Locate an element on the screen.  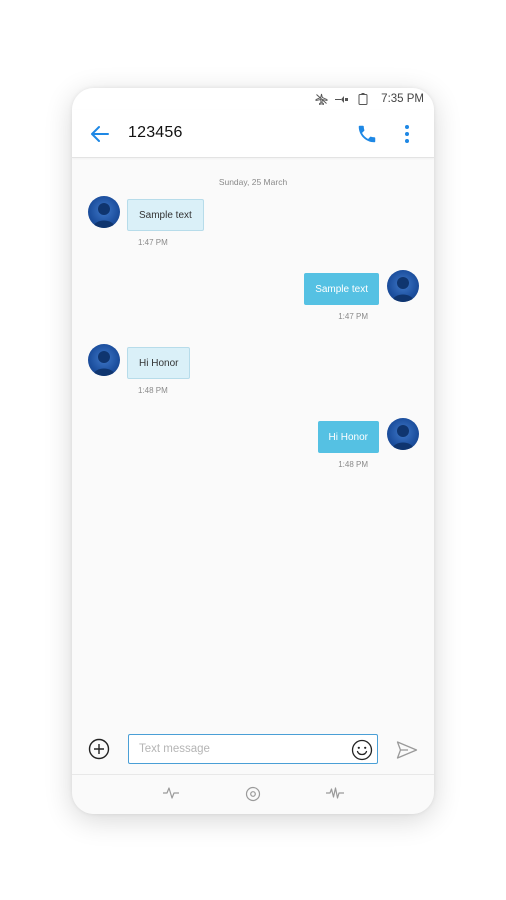
status-bar: 7:35 PM is located at coordinates (253, 99).